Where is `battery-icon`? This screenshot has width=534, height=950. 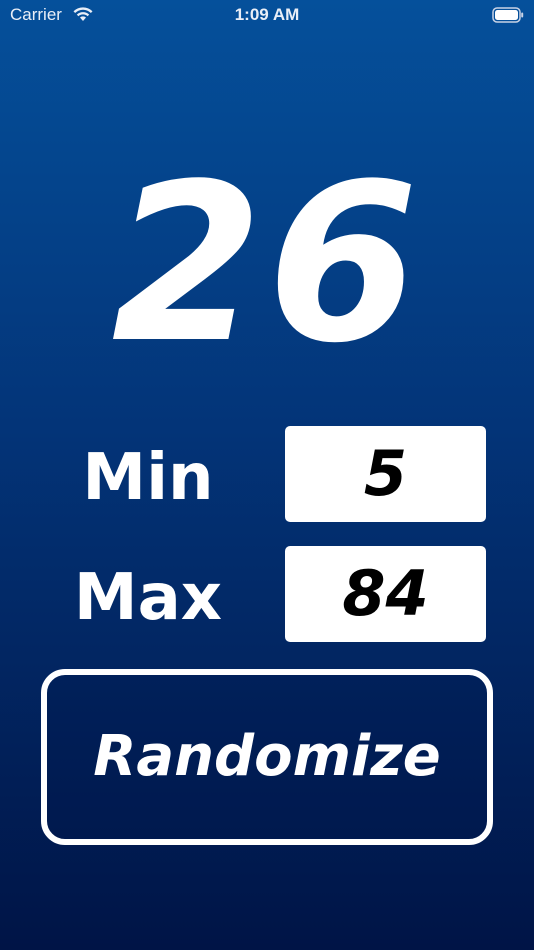
battery-icon is located at coordinates (508, 15).